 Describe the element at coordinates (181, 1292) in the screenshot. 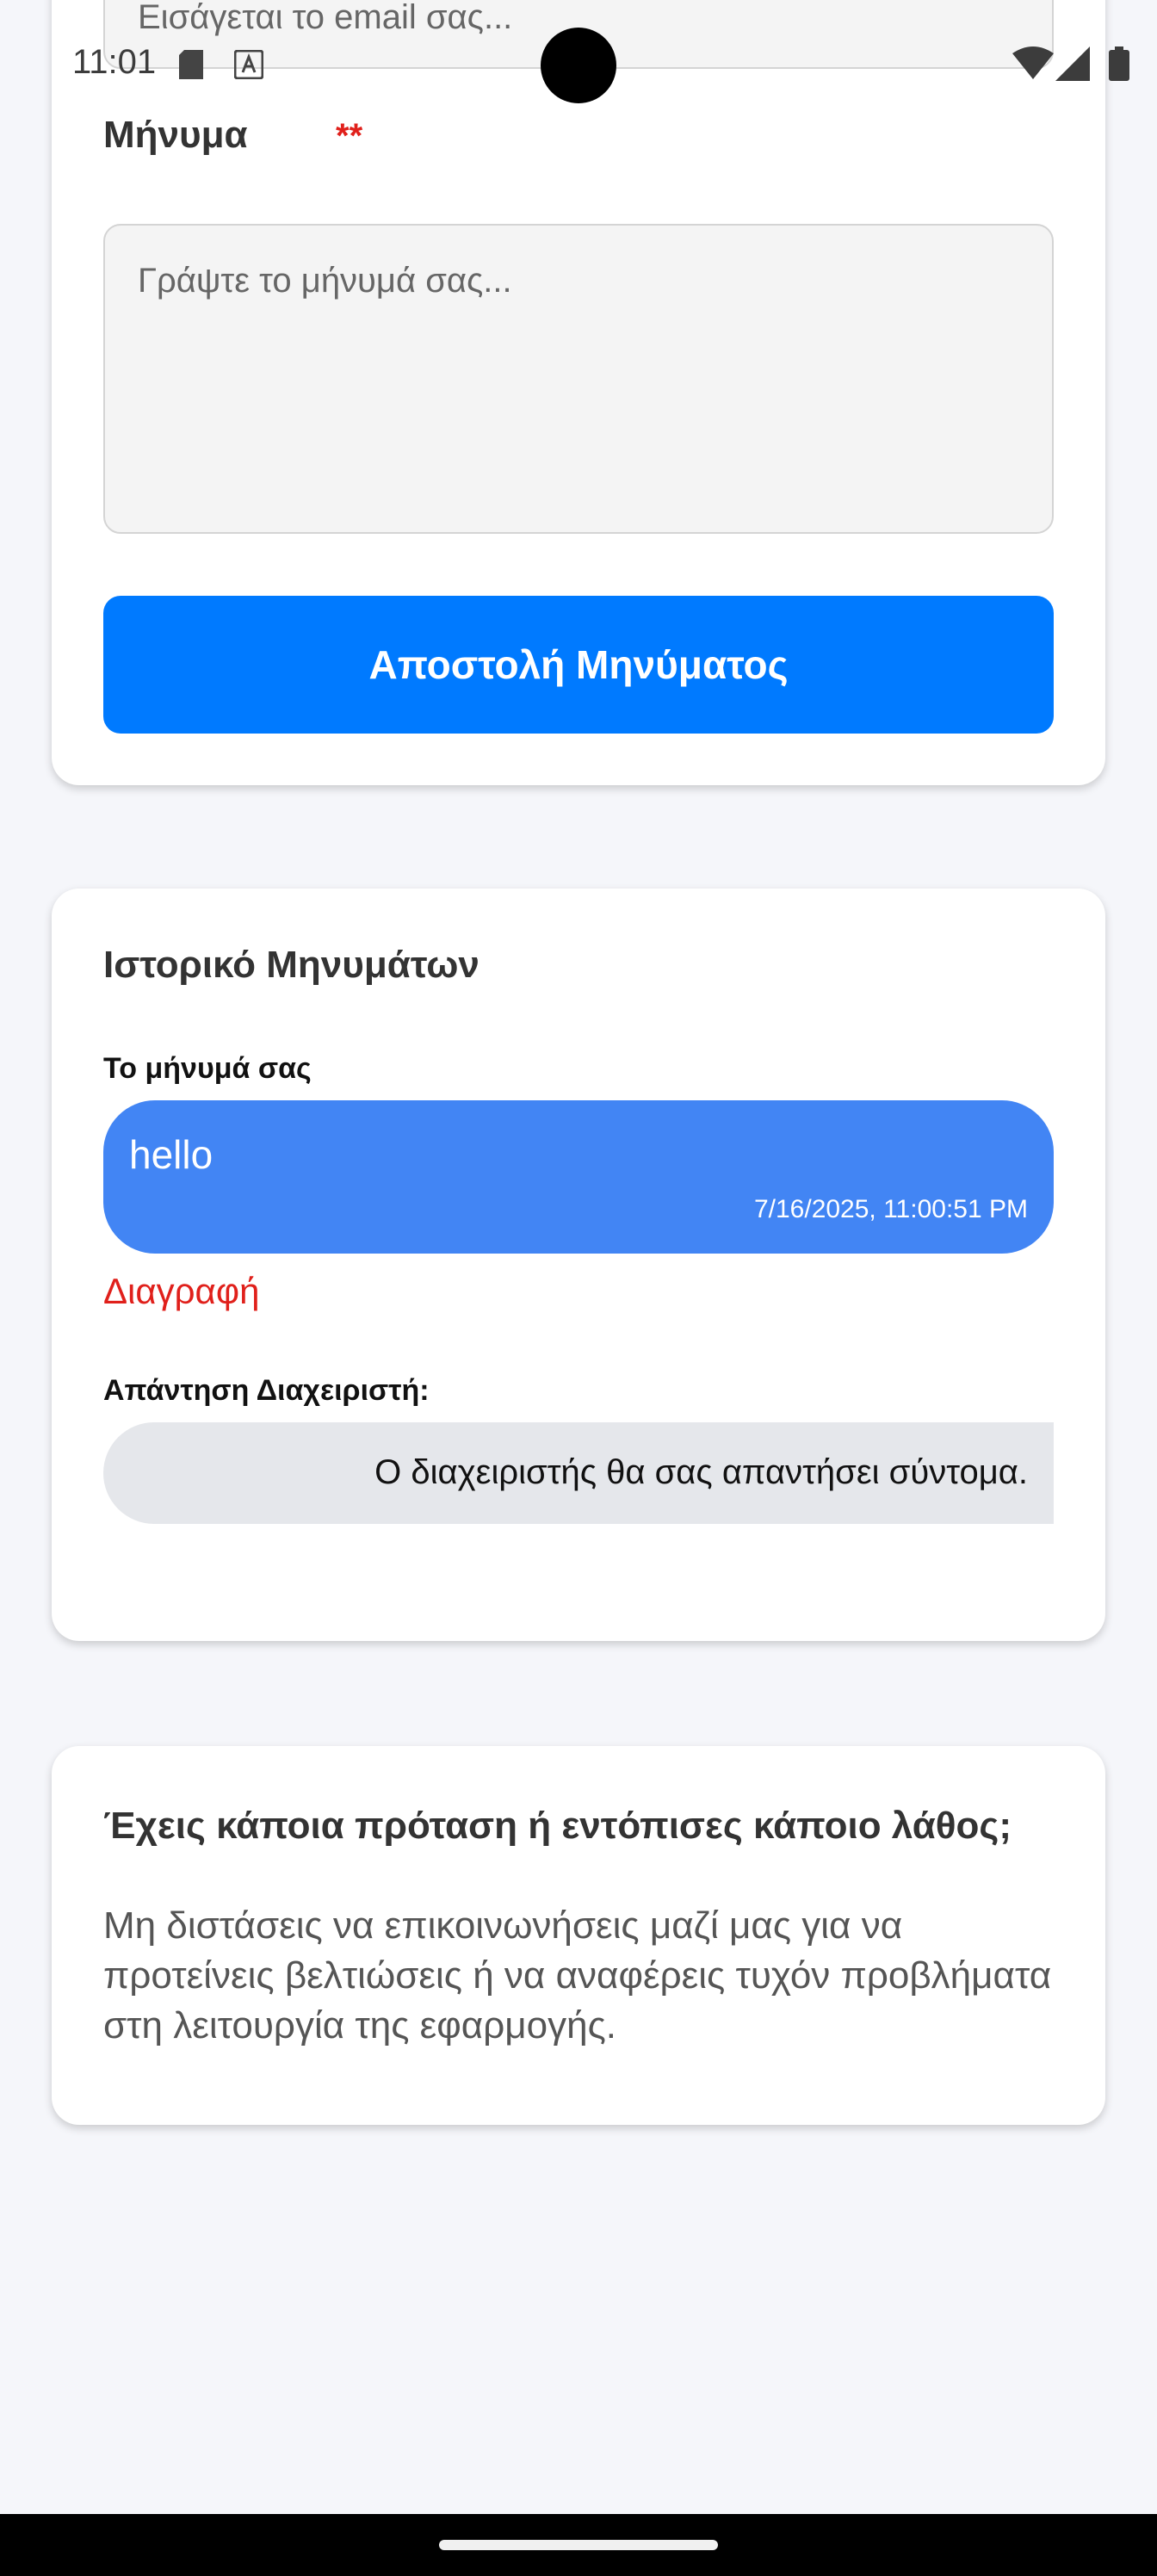

I see `delete-message-link: Διαγραφή` at that location.